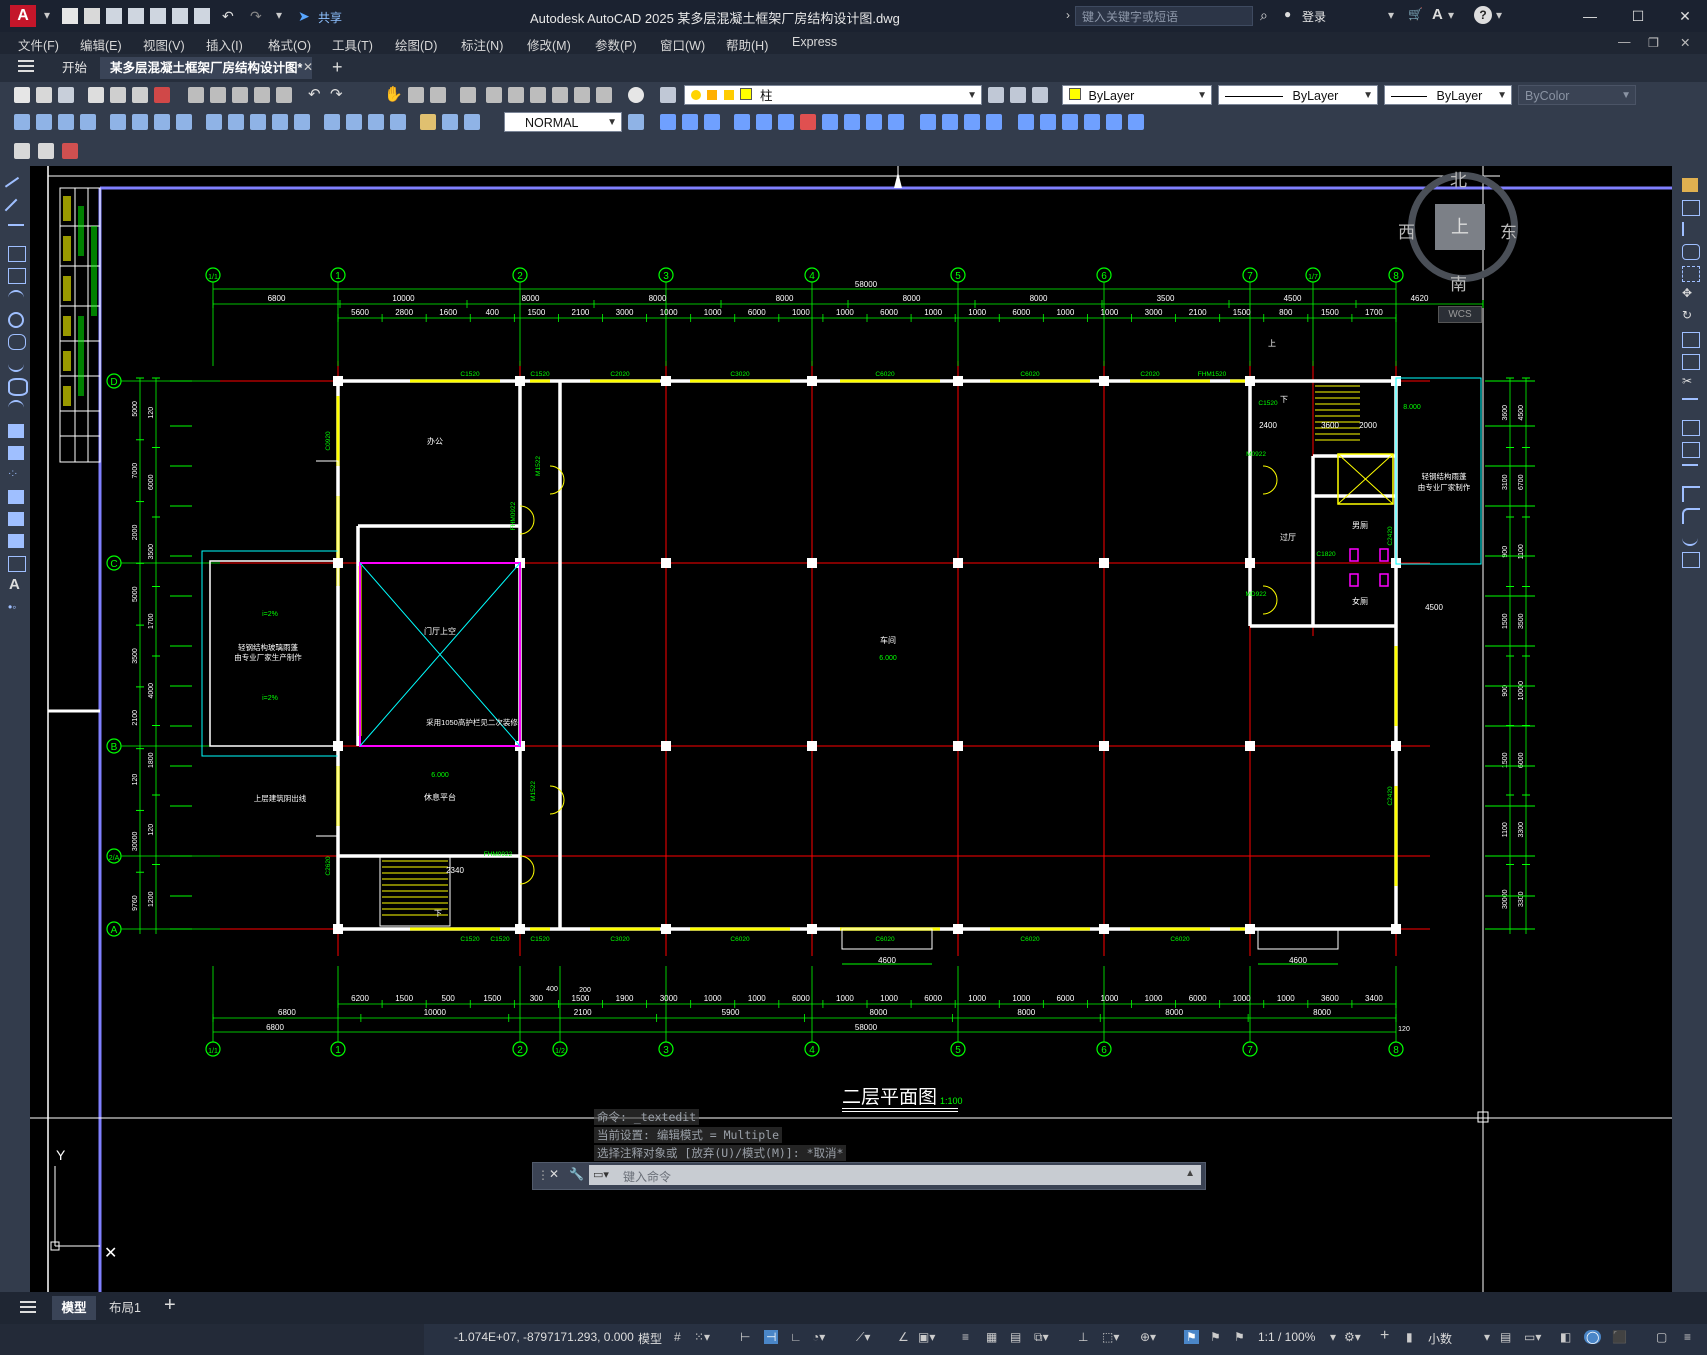  Describe the element at coordinates (16, 519) in the screenshot. I see `gradient-icon` at that location.